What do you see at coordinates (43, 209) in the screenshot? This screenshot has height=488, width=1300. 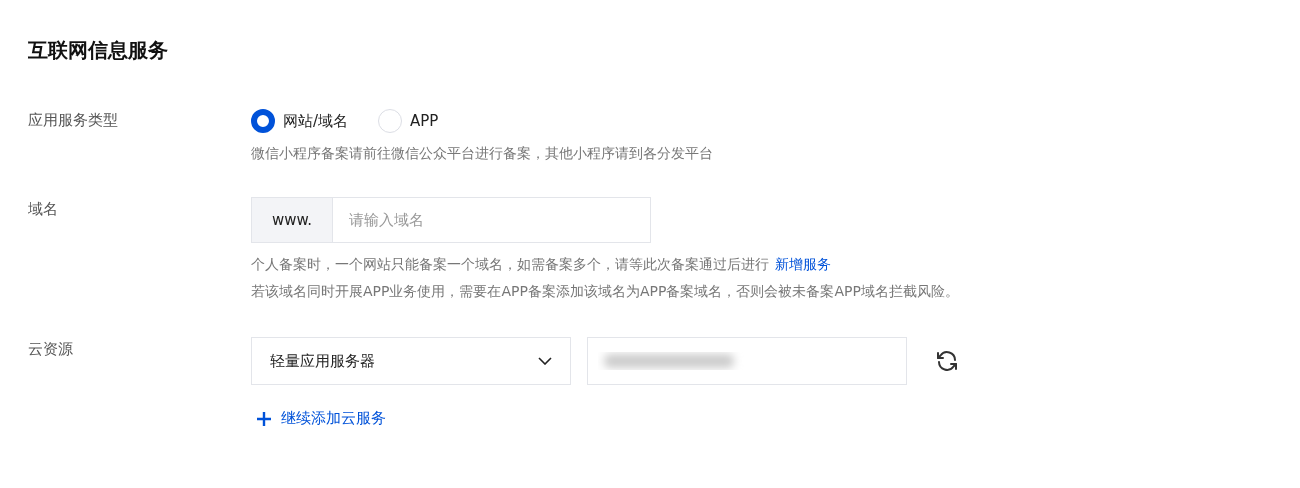 I see `field-label: 域名` at bounding box center [43, 209].